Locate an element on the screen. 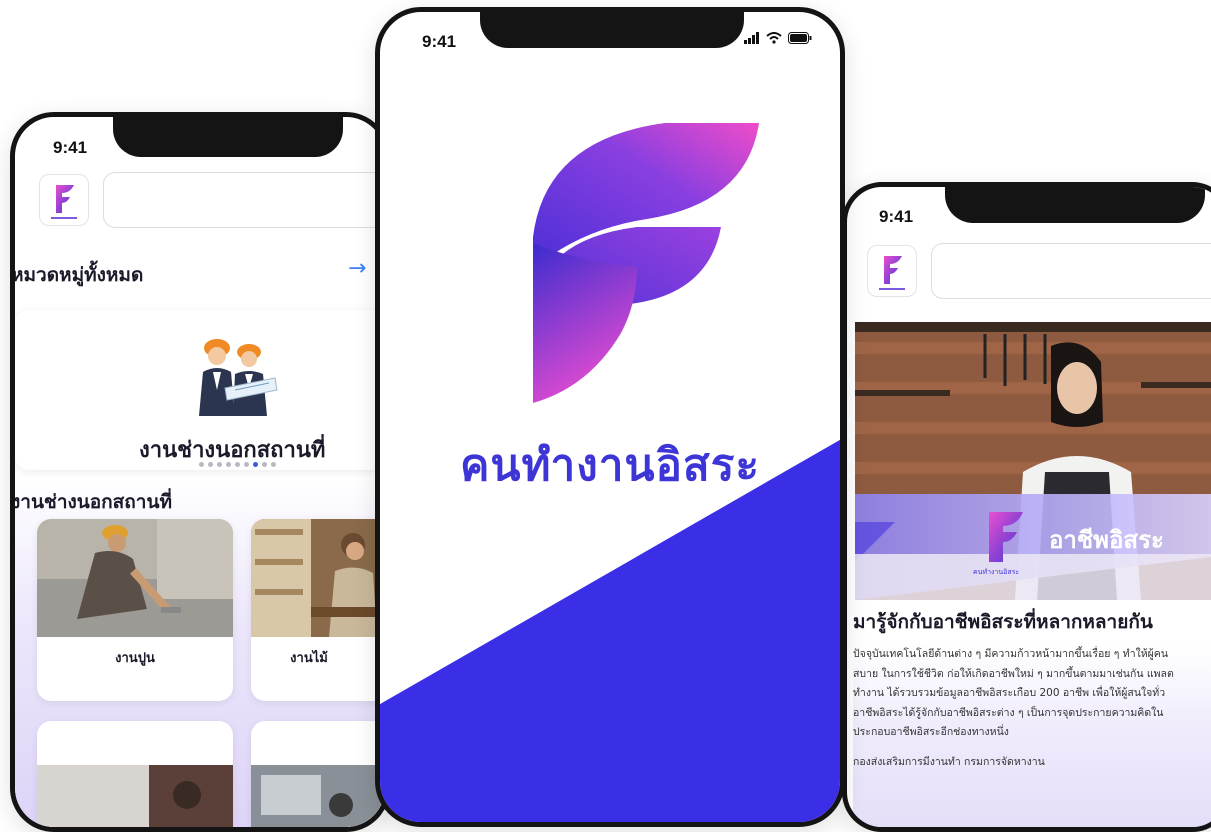 Image resolution: width=1211 pixels, height=832 pixels. article-title: มารู้จักกับอาชีพอิสระที่หลากหลายกัน is located at coordinates (1003, 622).